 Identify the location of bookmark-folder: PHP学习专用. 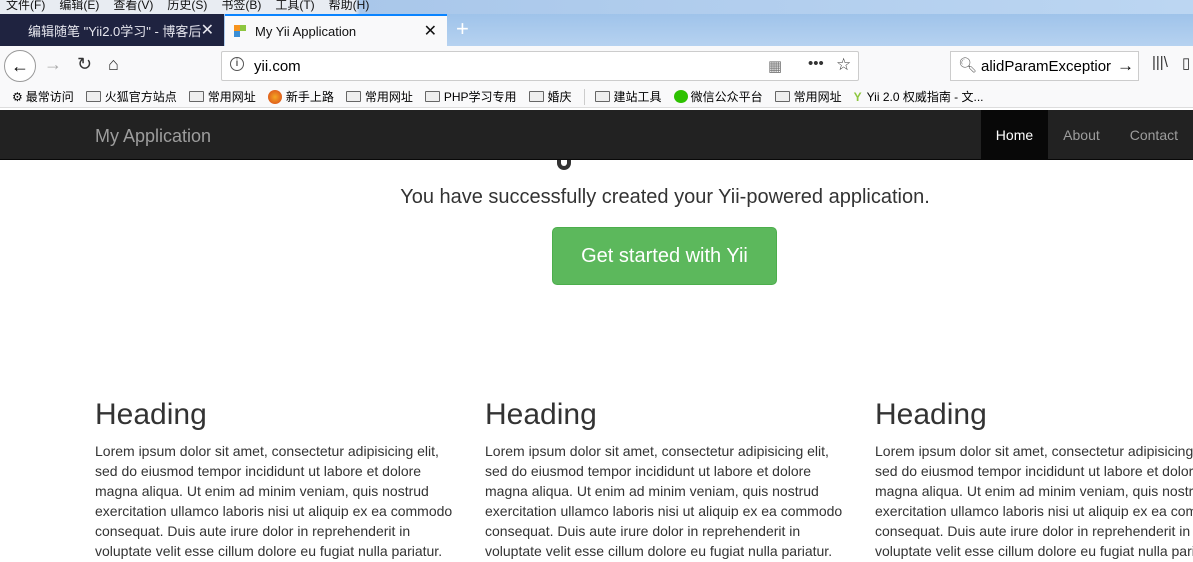
(470, 96).